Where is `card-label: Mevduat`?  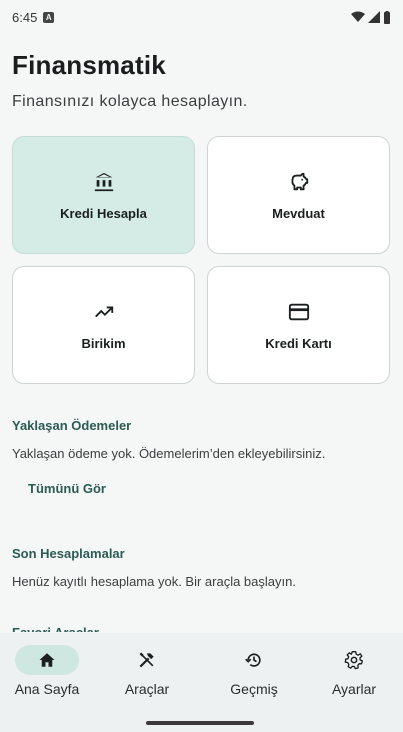 card-label: Mevduat is located at coordinates (298, 213).